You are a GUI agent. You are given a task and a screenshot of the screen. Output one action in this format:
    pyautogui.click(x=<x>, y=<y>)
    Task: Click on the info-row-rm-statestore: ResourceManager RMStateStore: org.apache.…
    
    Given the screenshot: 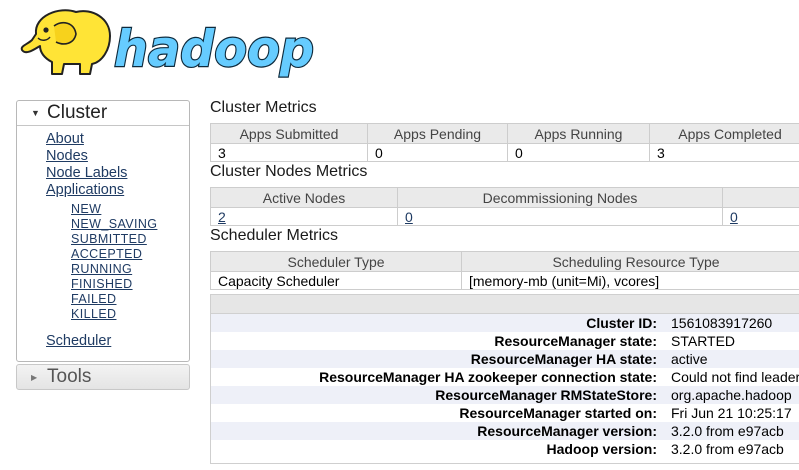 What is the action you would take?
    pyautogui.click(x=505, y=395)
    